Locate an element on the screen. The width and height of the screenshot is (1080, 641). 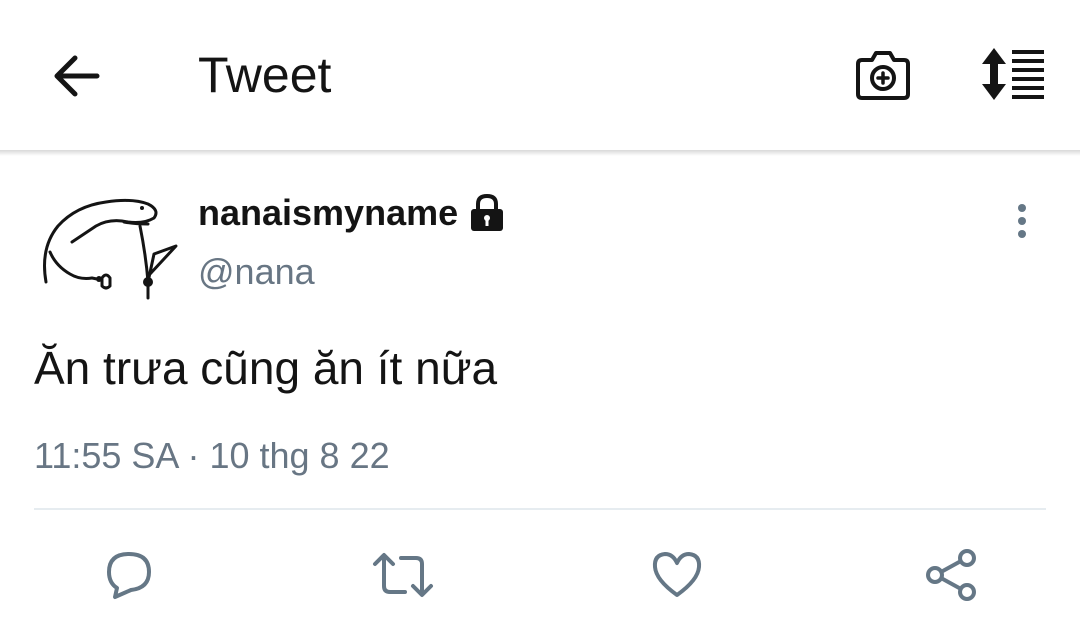
tweet-text: Ăn trưa cũng ăn ít nữa is located at coordinates (266, 368).